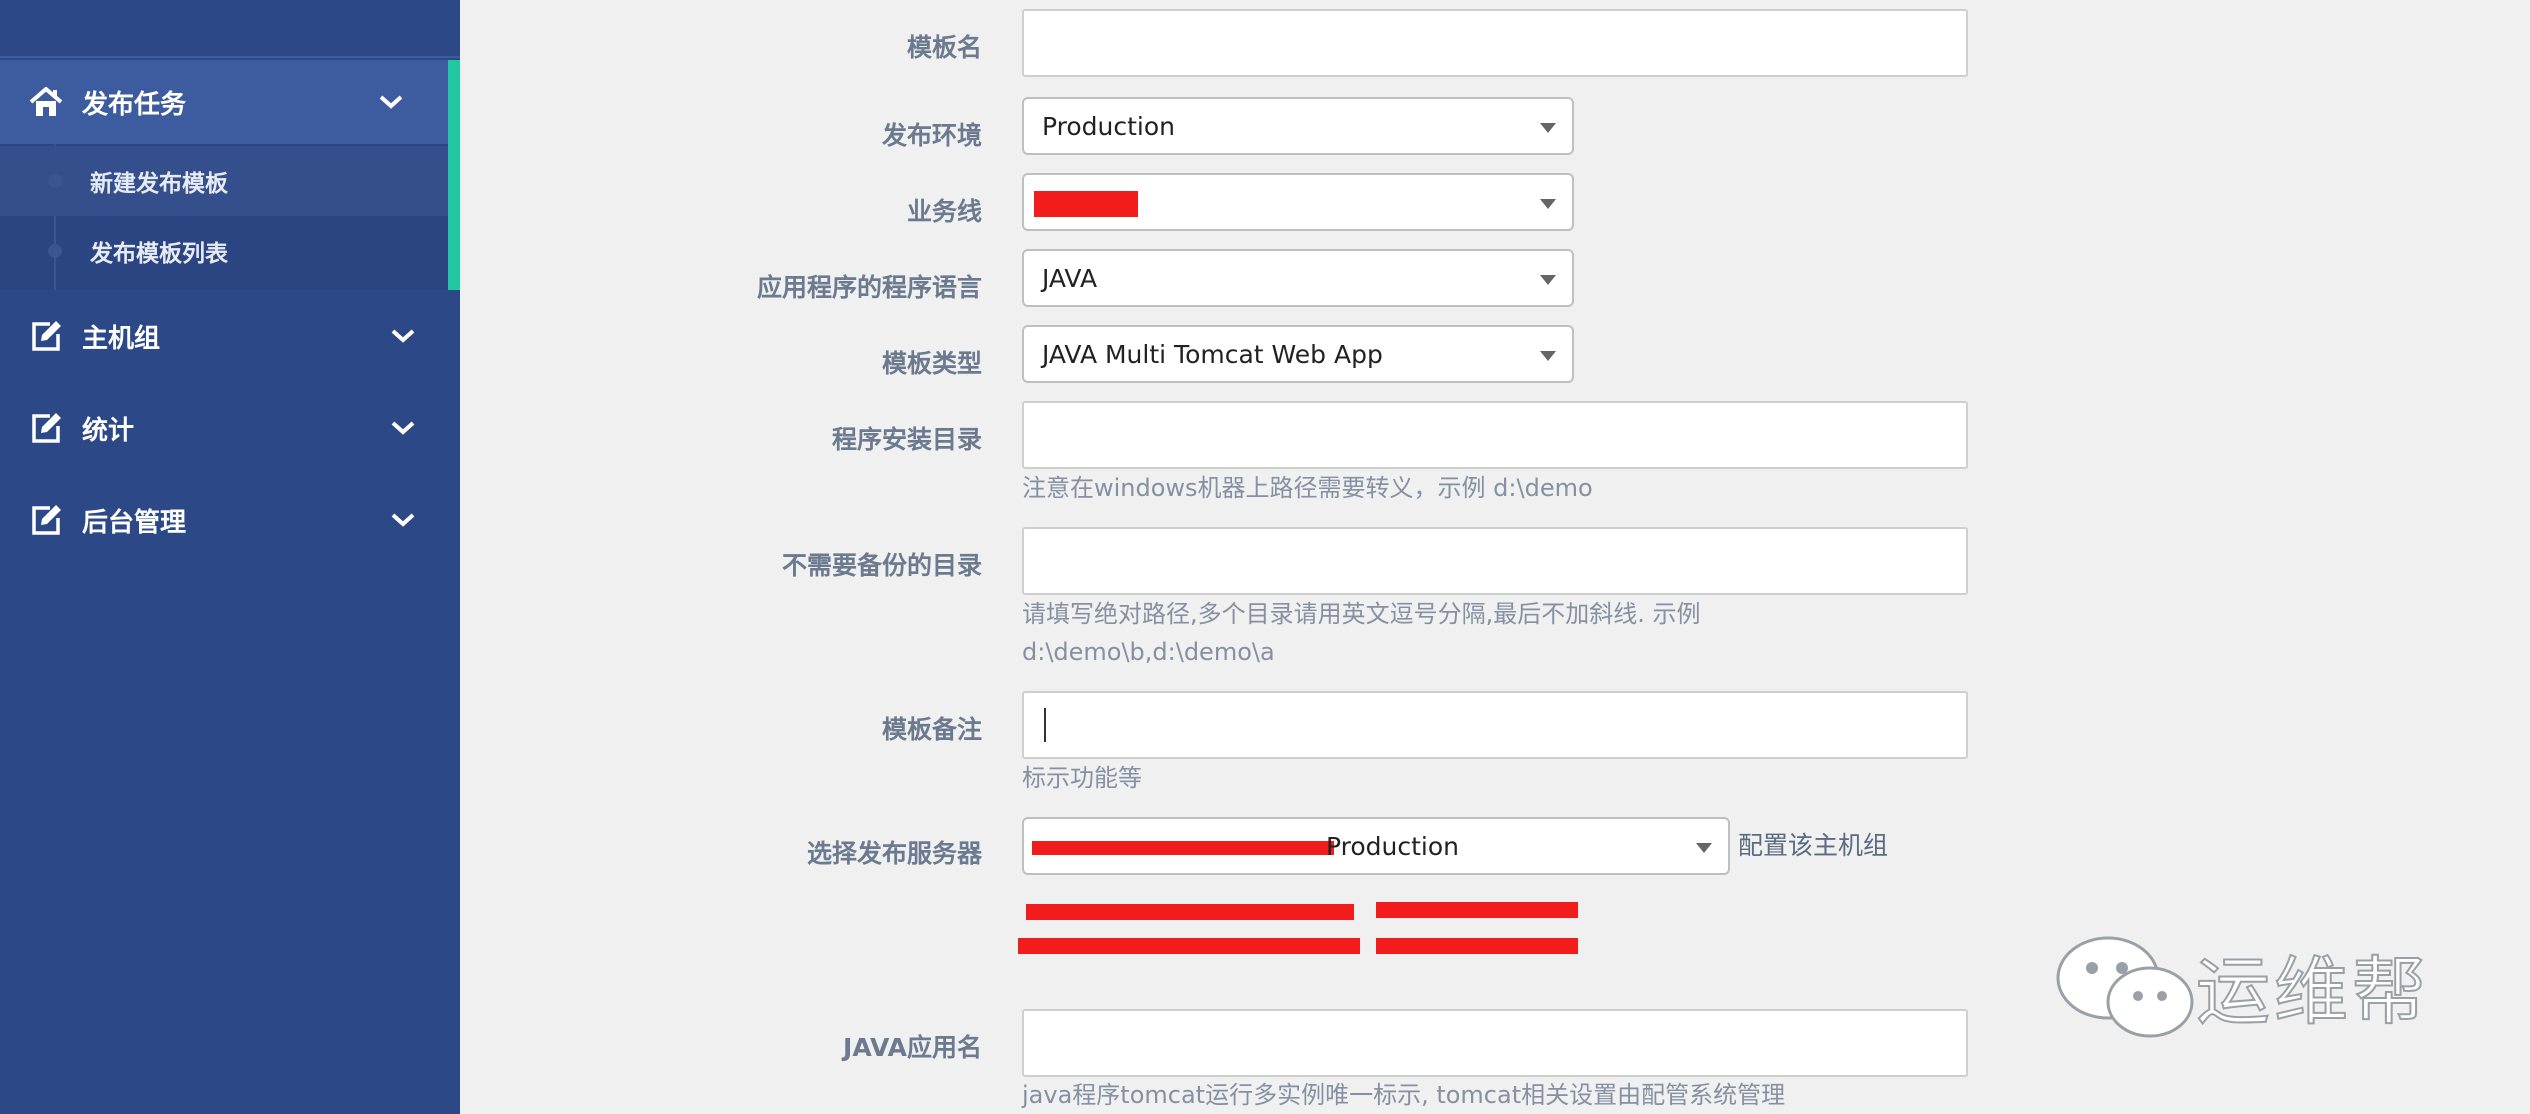 Image resolution: width=2530 pixels, height=1114 pixels. Describe the element at coordinates (1393, 846) in the screenshot. I see `server-value: Production` at that location.